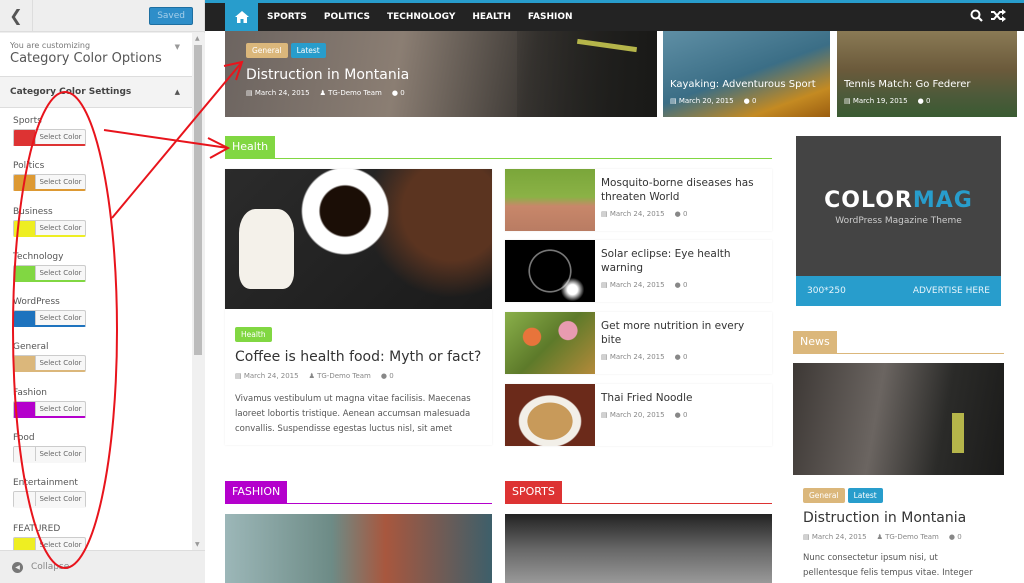 This screenshot has width=1024, height=583. I want to click on sports-heading-label: SPORTS, so click(533, 492).